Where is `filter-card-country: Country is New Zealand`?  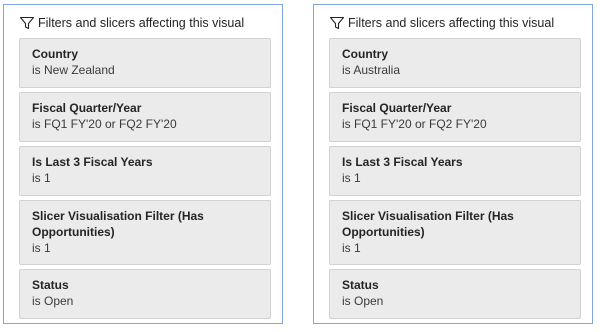
filter-card-country: Country is New Zealand is located at coordinates (145, 63).